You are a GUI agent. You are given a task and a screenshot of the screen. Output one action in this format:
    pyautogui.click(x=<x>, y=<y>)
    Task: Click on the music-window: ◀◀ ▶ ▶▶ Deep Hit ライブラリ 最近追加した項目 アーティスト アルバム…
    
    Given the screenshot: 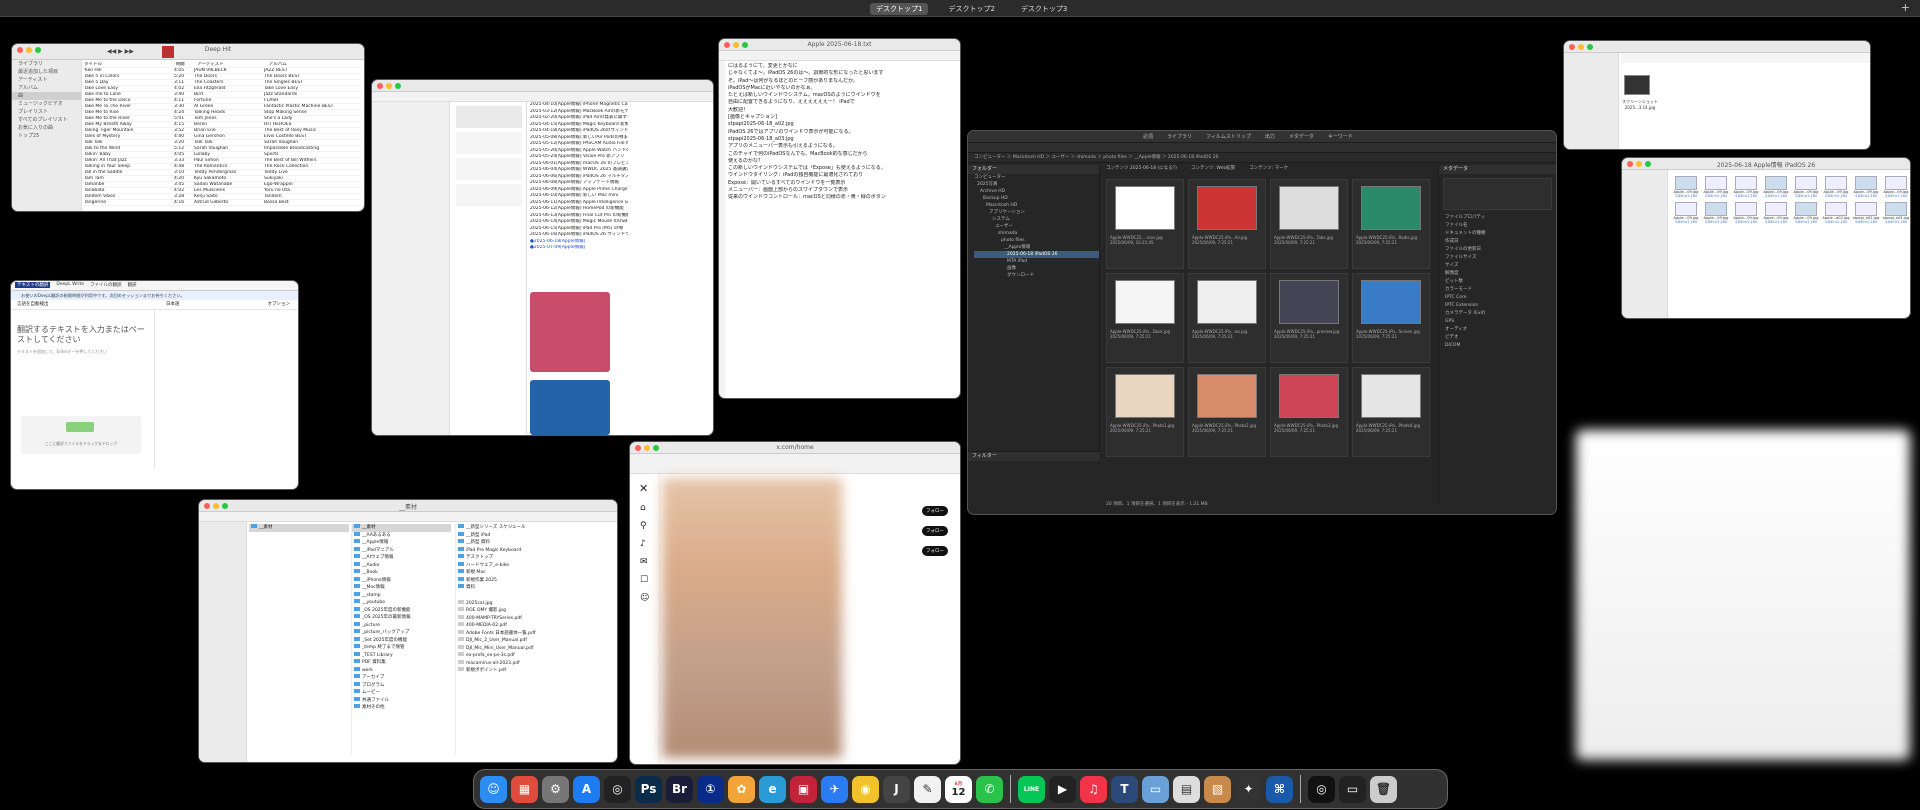 What is the action you would take?
    pyautogui.click(x=188, y=127)
    